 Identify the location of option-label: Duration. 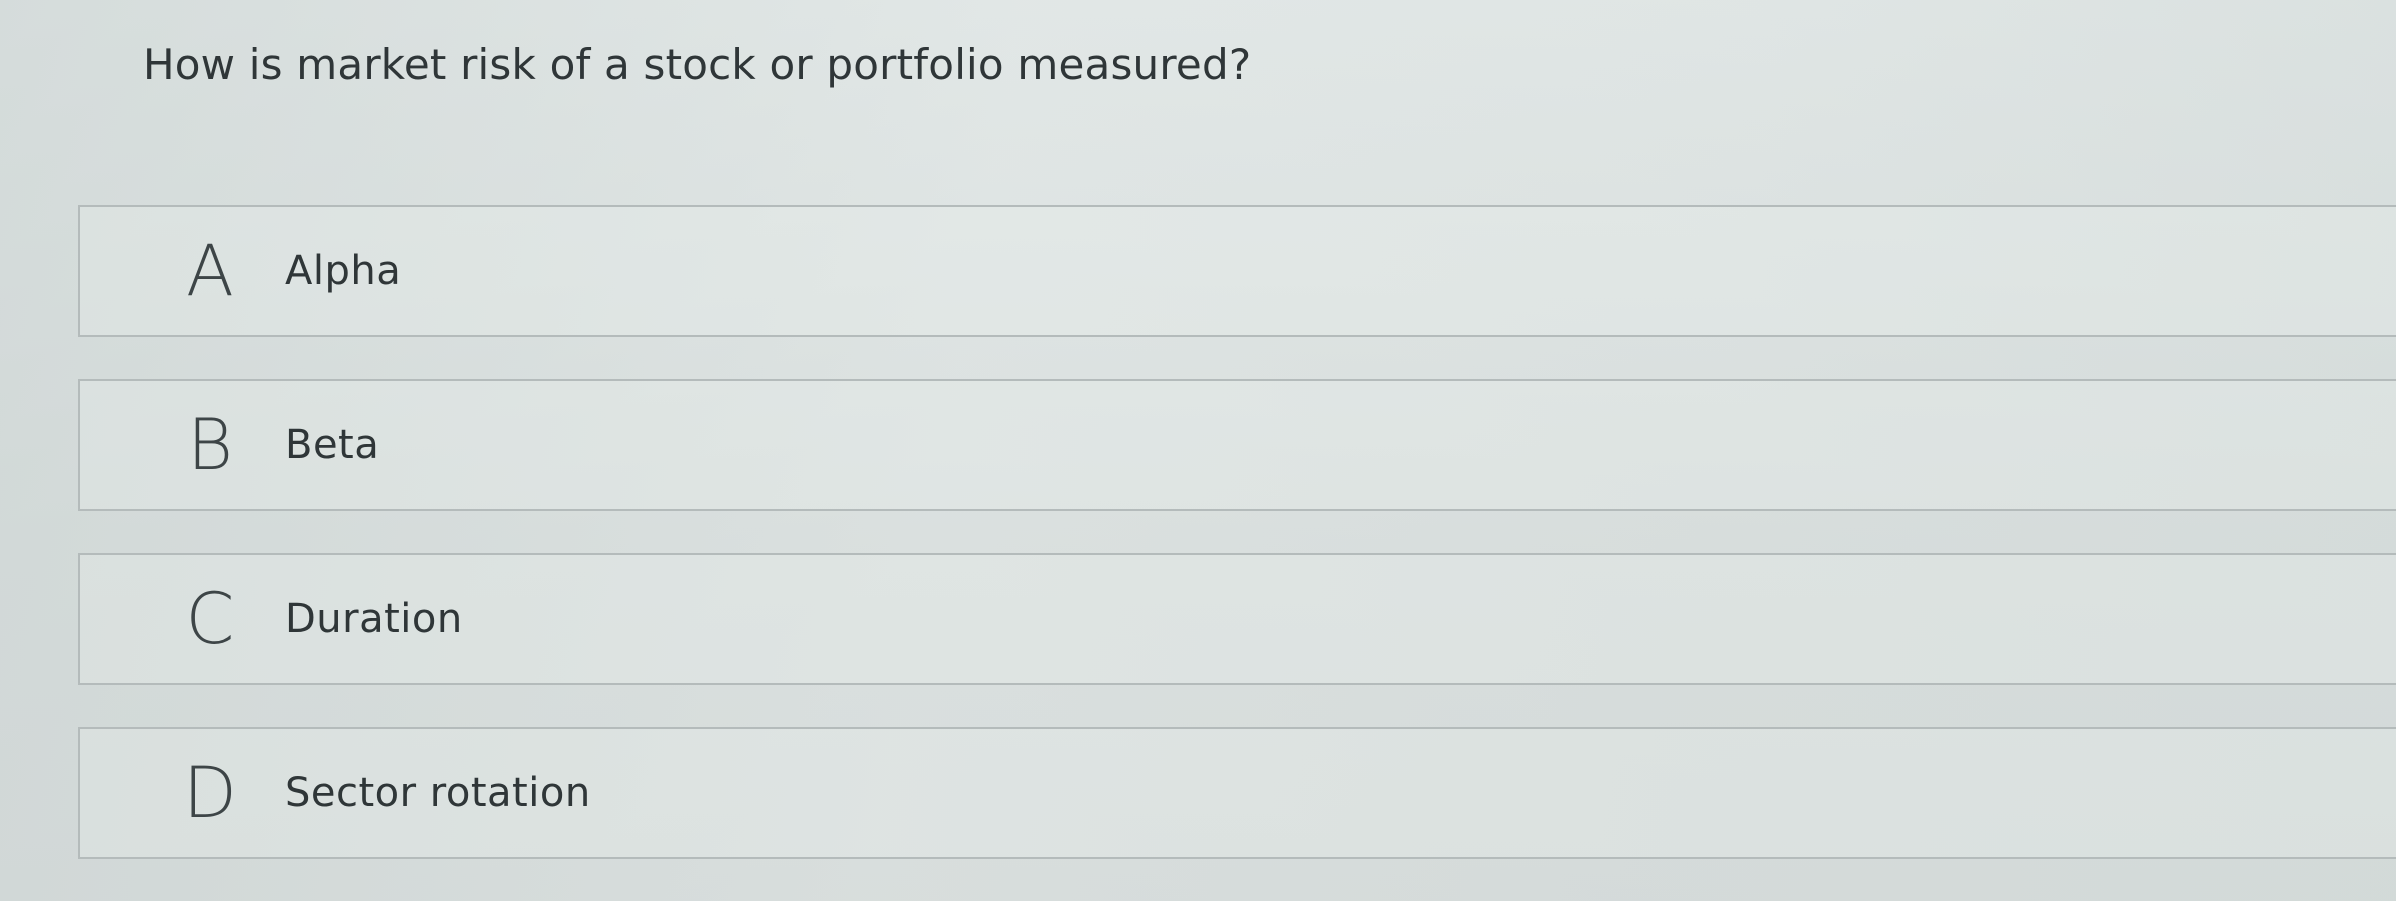
(374, 619).